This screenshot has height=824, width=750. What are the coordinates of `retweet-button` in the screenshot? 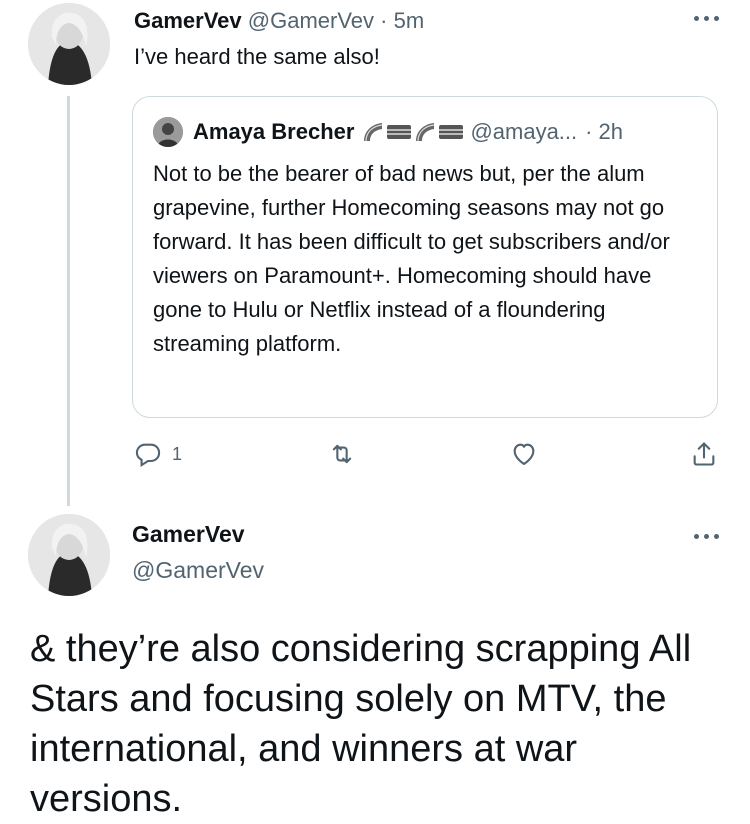 It's located at (342, 454).